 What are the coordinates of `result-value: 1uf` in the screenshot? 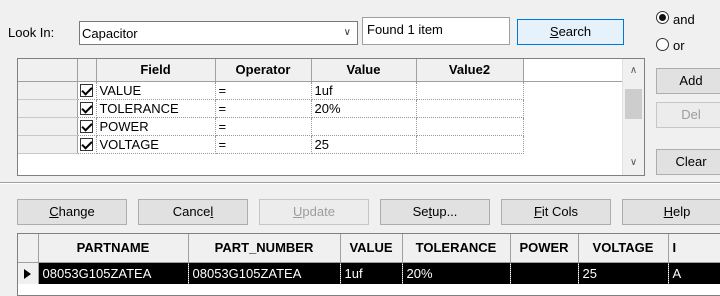 It's located at (371, 273).